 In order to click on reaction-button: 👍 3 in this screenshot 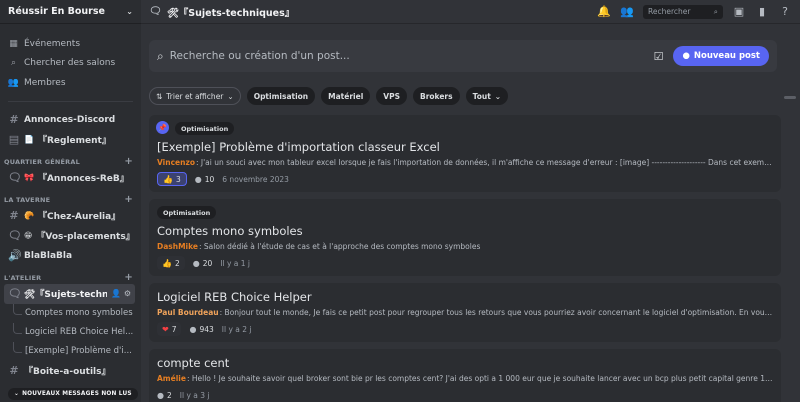, I will do `click(172, 179)`.